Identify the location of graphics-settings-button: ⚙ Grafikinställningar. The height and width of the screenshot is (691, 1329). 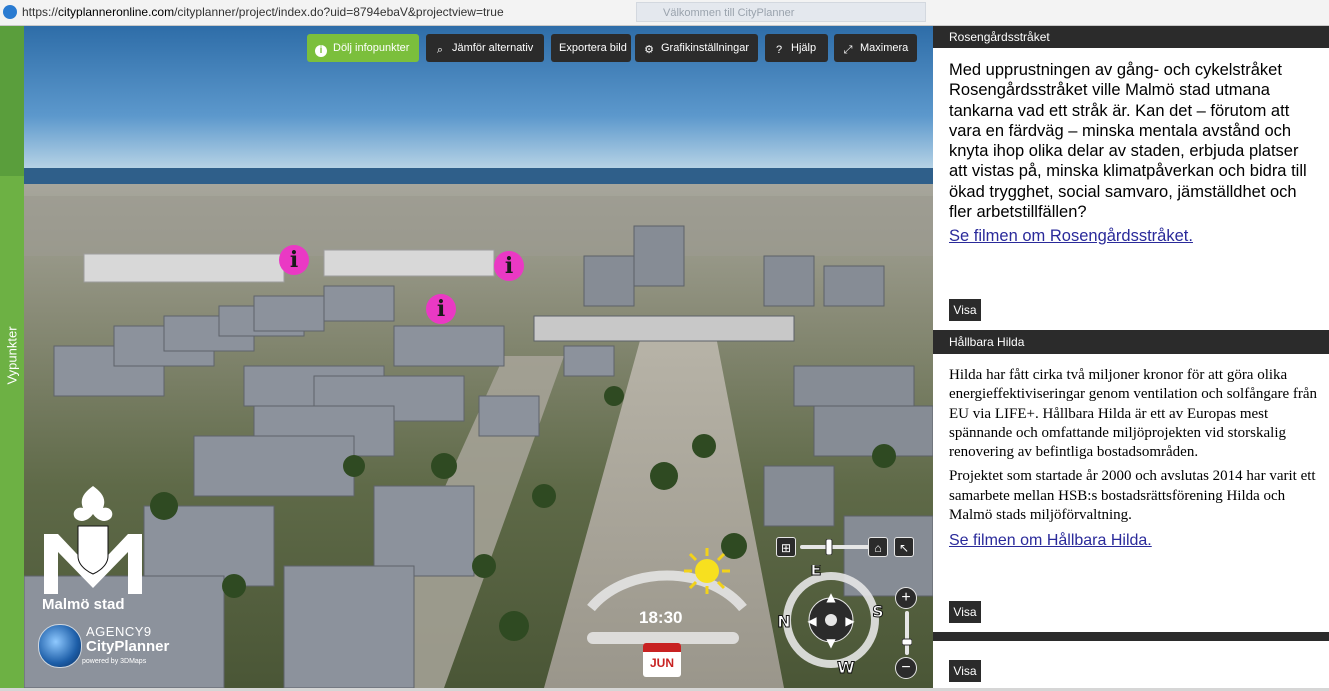
(696, 48).